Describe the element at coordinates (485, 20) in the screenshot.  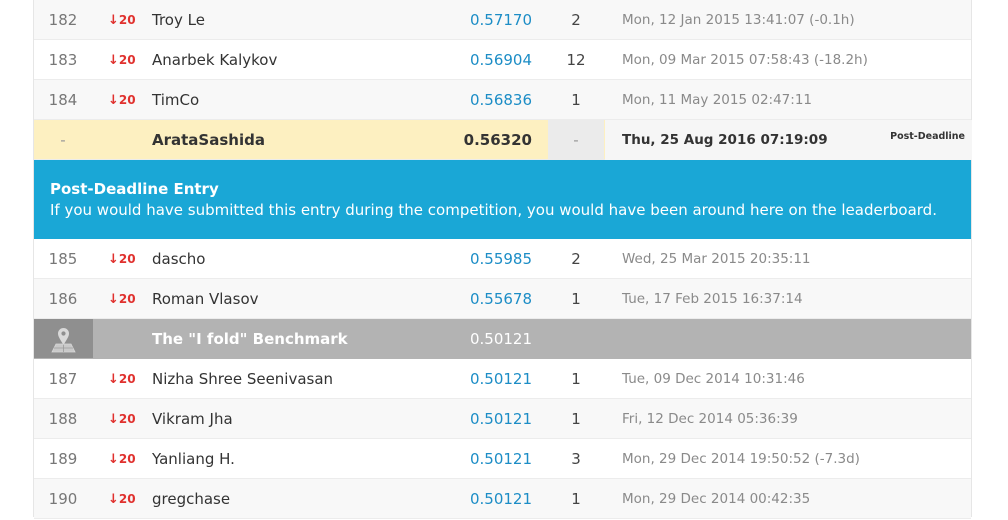
I see `score-link: 0.57170` at that location.